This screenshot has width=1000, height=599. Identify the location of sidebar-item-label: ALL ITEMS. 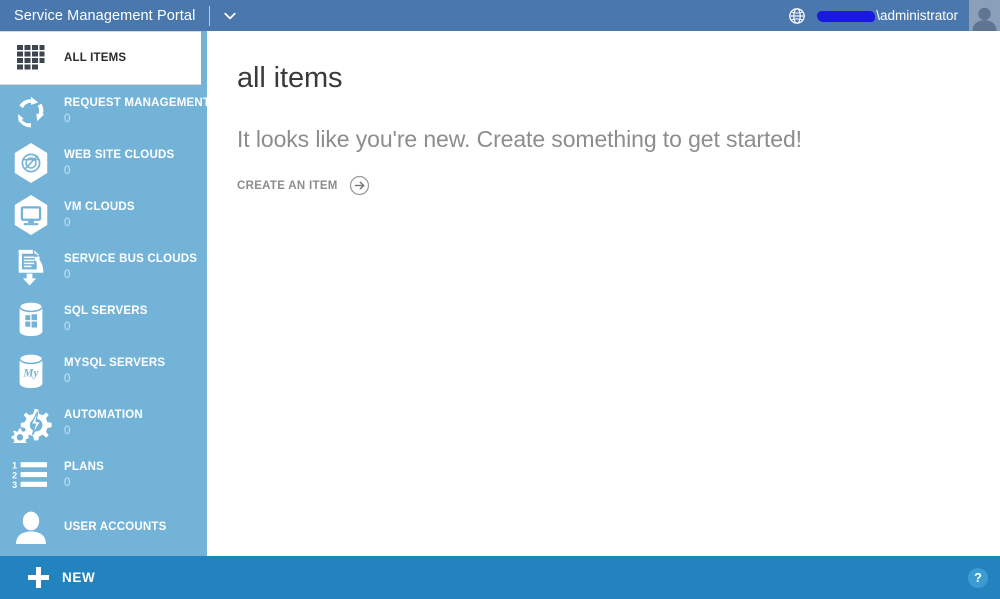
(95, 57).